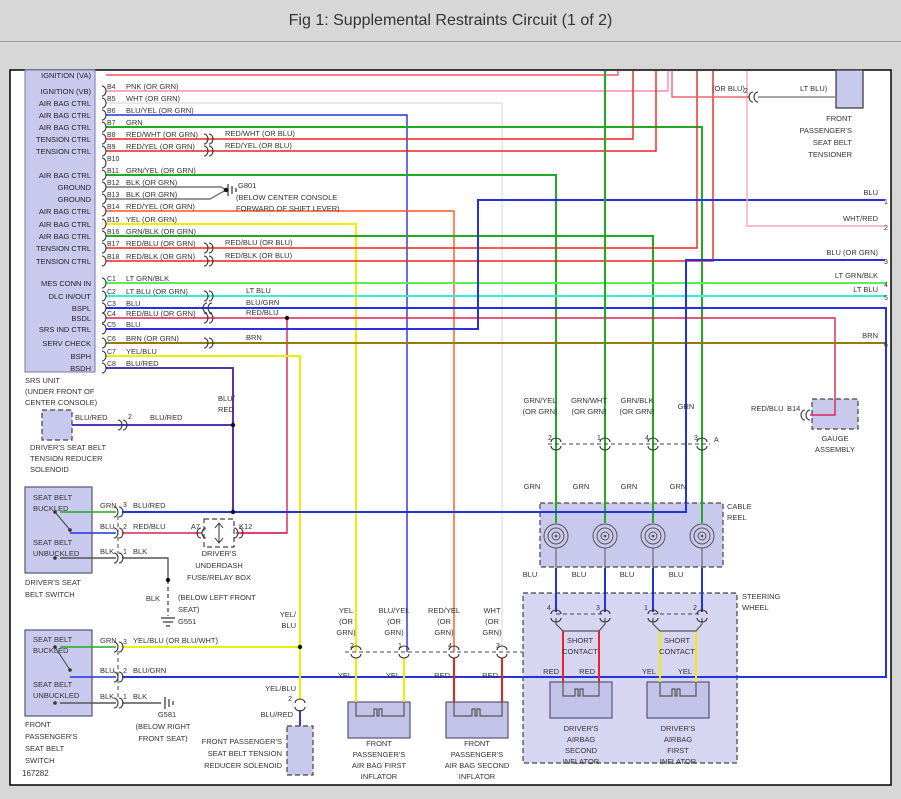 The image size is (901, 799). What do you see at coordinates (260, 133) in the screenshot?
I see `diagram-label: RED/WHT (OR BLU)` at bounding box center [260, 133].